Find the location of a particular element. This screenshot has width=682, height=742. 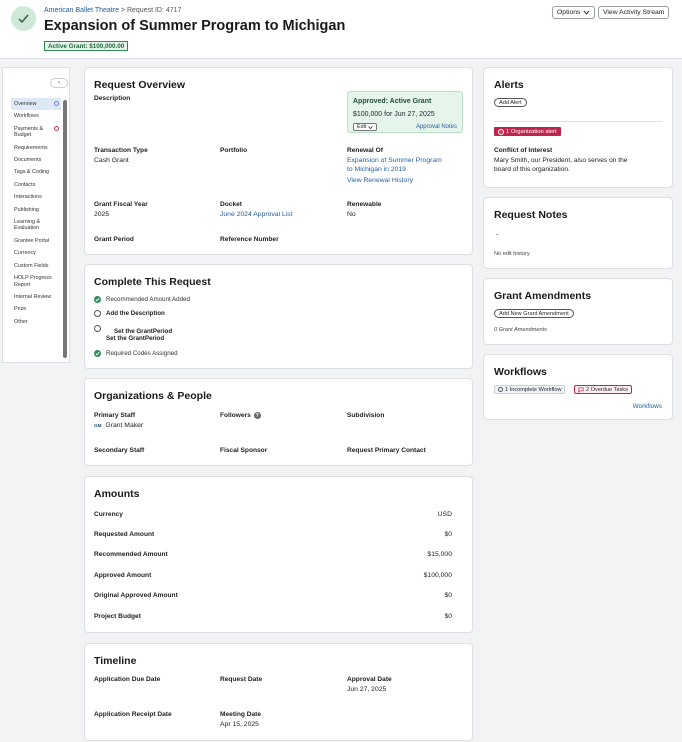

sidebar-item-label: Grantee Portal is located at coordinates (32, 240).